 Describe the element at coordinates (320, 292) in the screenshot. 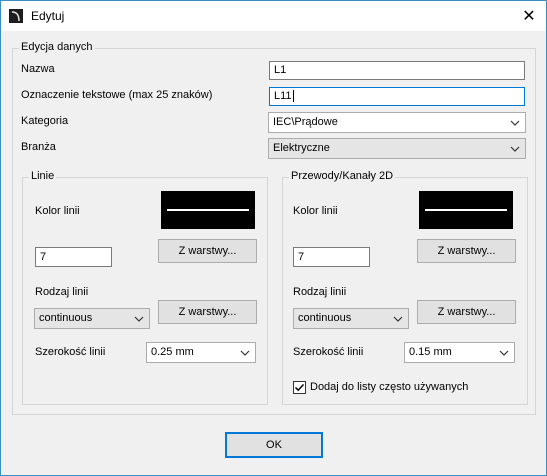

I see `przewody-rodzaj-label: Rodzaj linii` at that location.